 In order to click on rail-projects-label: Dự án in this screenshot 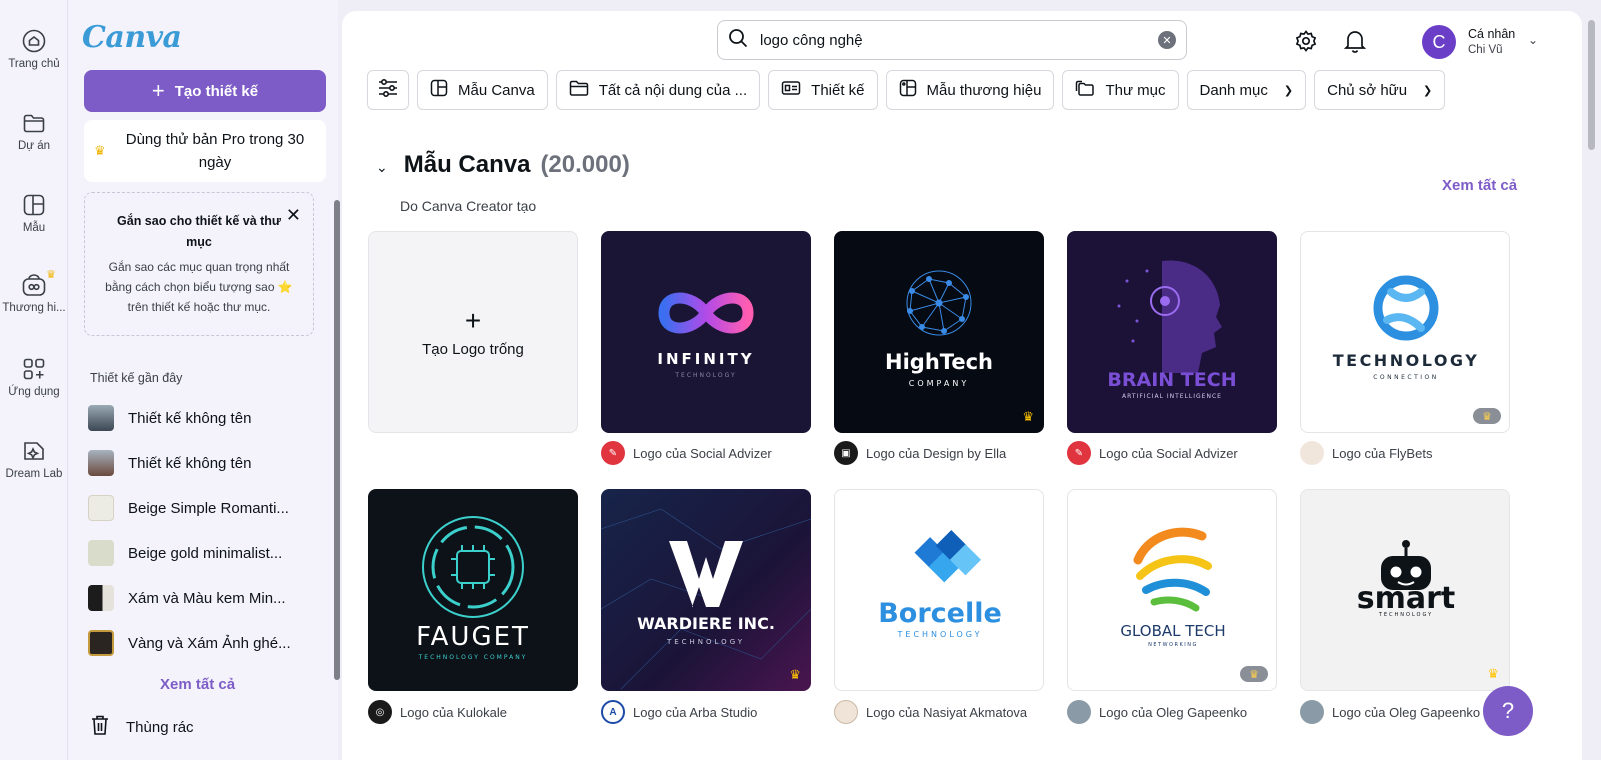, I will do `click(34, 146)`.